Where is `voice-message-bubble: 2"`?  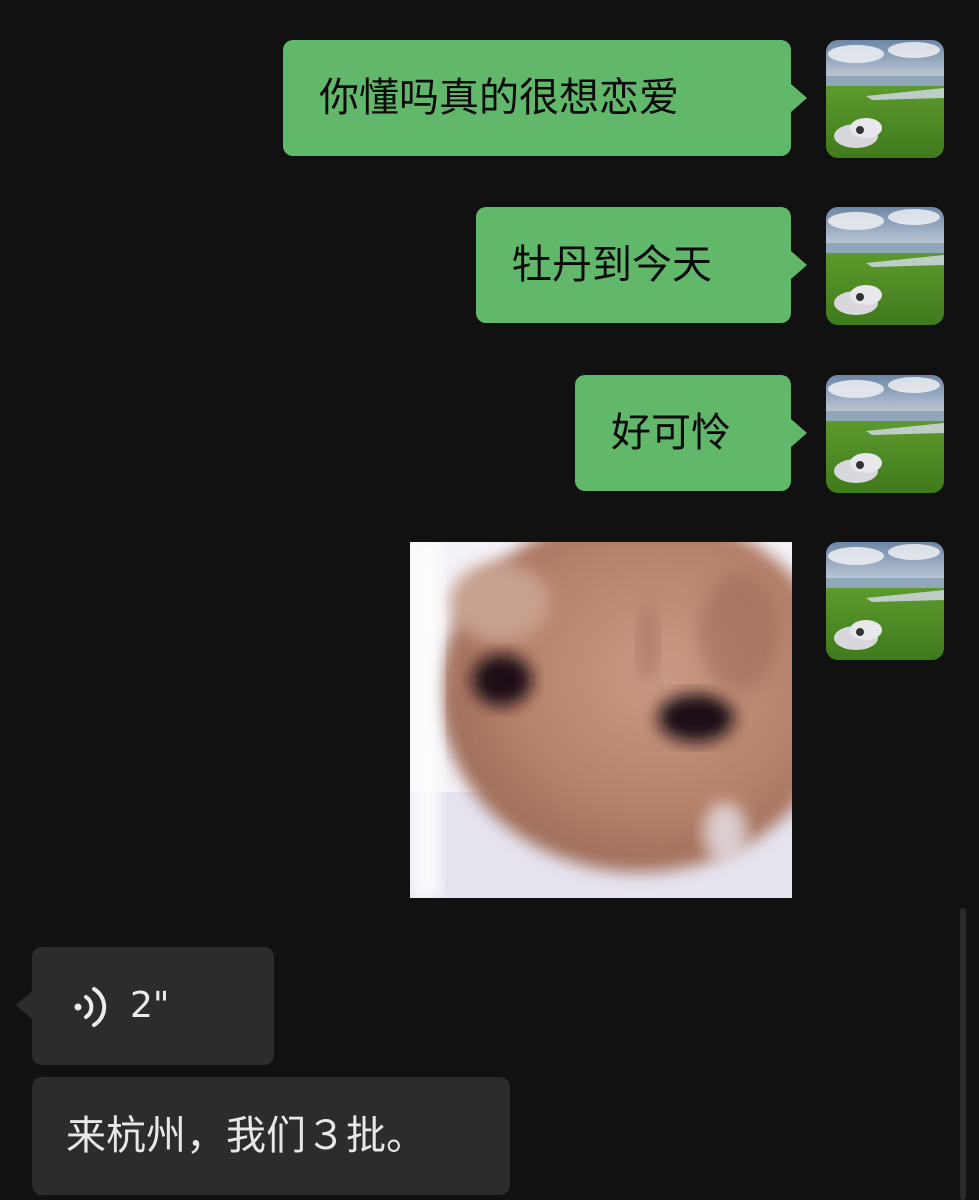
voice-message-bubble: 2" is located at coordinates (145, 1006).